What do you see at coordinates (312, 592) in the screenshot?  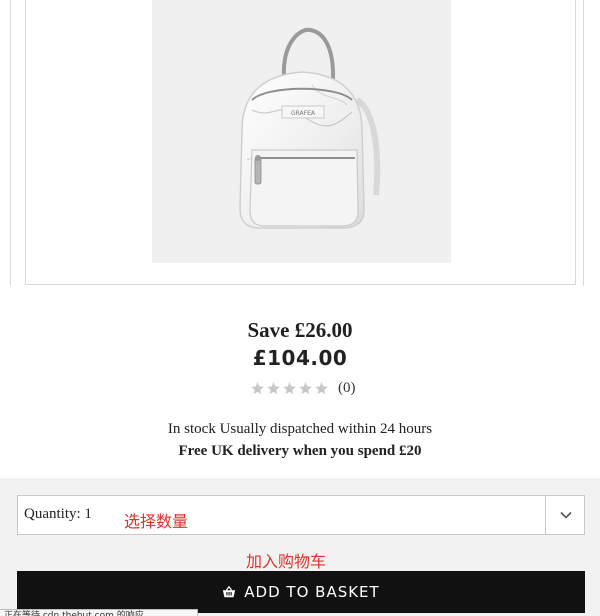 I see `add-to-basket-label: ADD TO BASKET` at bounding box center [312, 592].